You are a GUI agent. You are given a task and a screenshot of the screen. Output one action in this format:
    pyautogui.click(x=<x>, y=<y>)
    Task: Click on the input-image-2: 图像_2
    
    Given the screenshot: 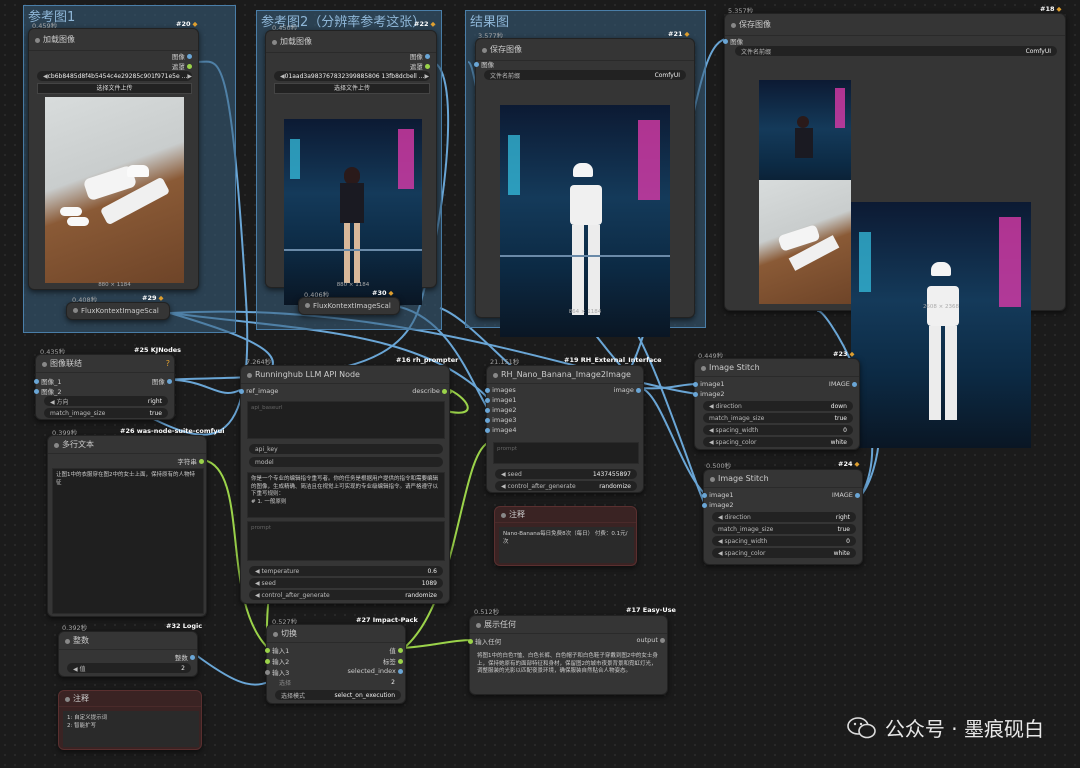 What is the action you would take?
    pyautogui.click(x=47, y=391)
    